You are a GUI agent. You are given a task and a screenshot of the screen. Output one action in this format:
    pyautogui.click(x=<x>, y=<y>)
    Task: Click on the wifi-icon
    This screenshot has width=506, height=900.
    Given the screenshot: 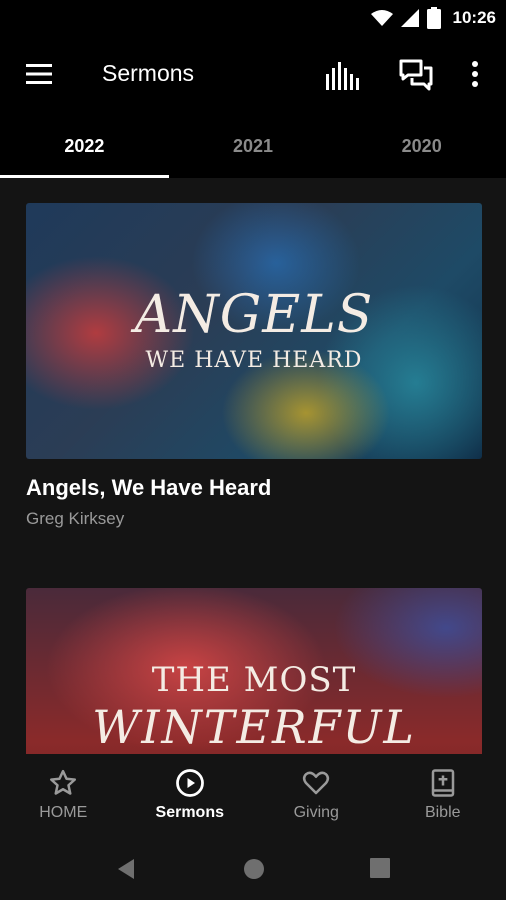 What is the action you would take?
    pyautogui.click(x=381, y=18)
    